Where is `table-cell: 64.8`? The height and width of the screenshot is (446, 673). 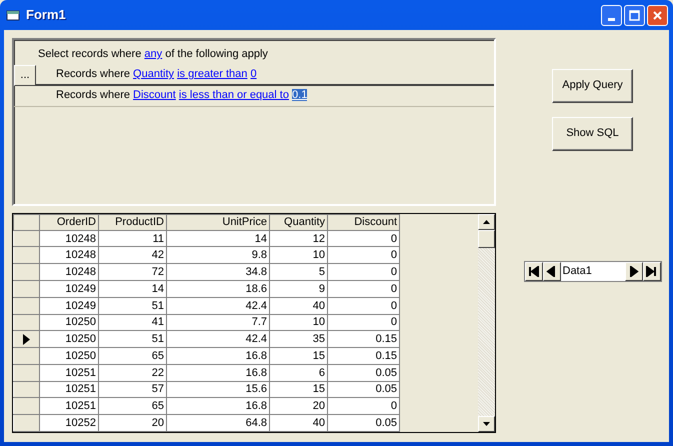 table-cell: 64.8 is located at coordinates (218, 423).